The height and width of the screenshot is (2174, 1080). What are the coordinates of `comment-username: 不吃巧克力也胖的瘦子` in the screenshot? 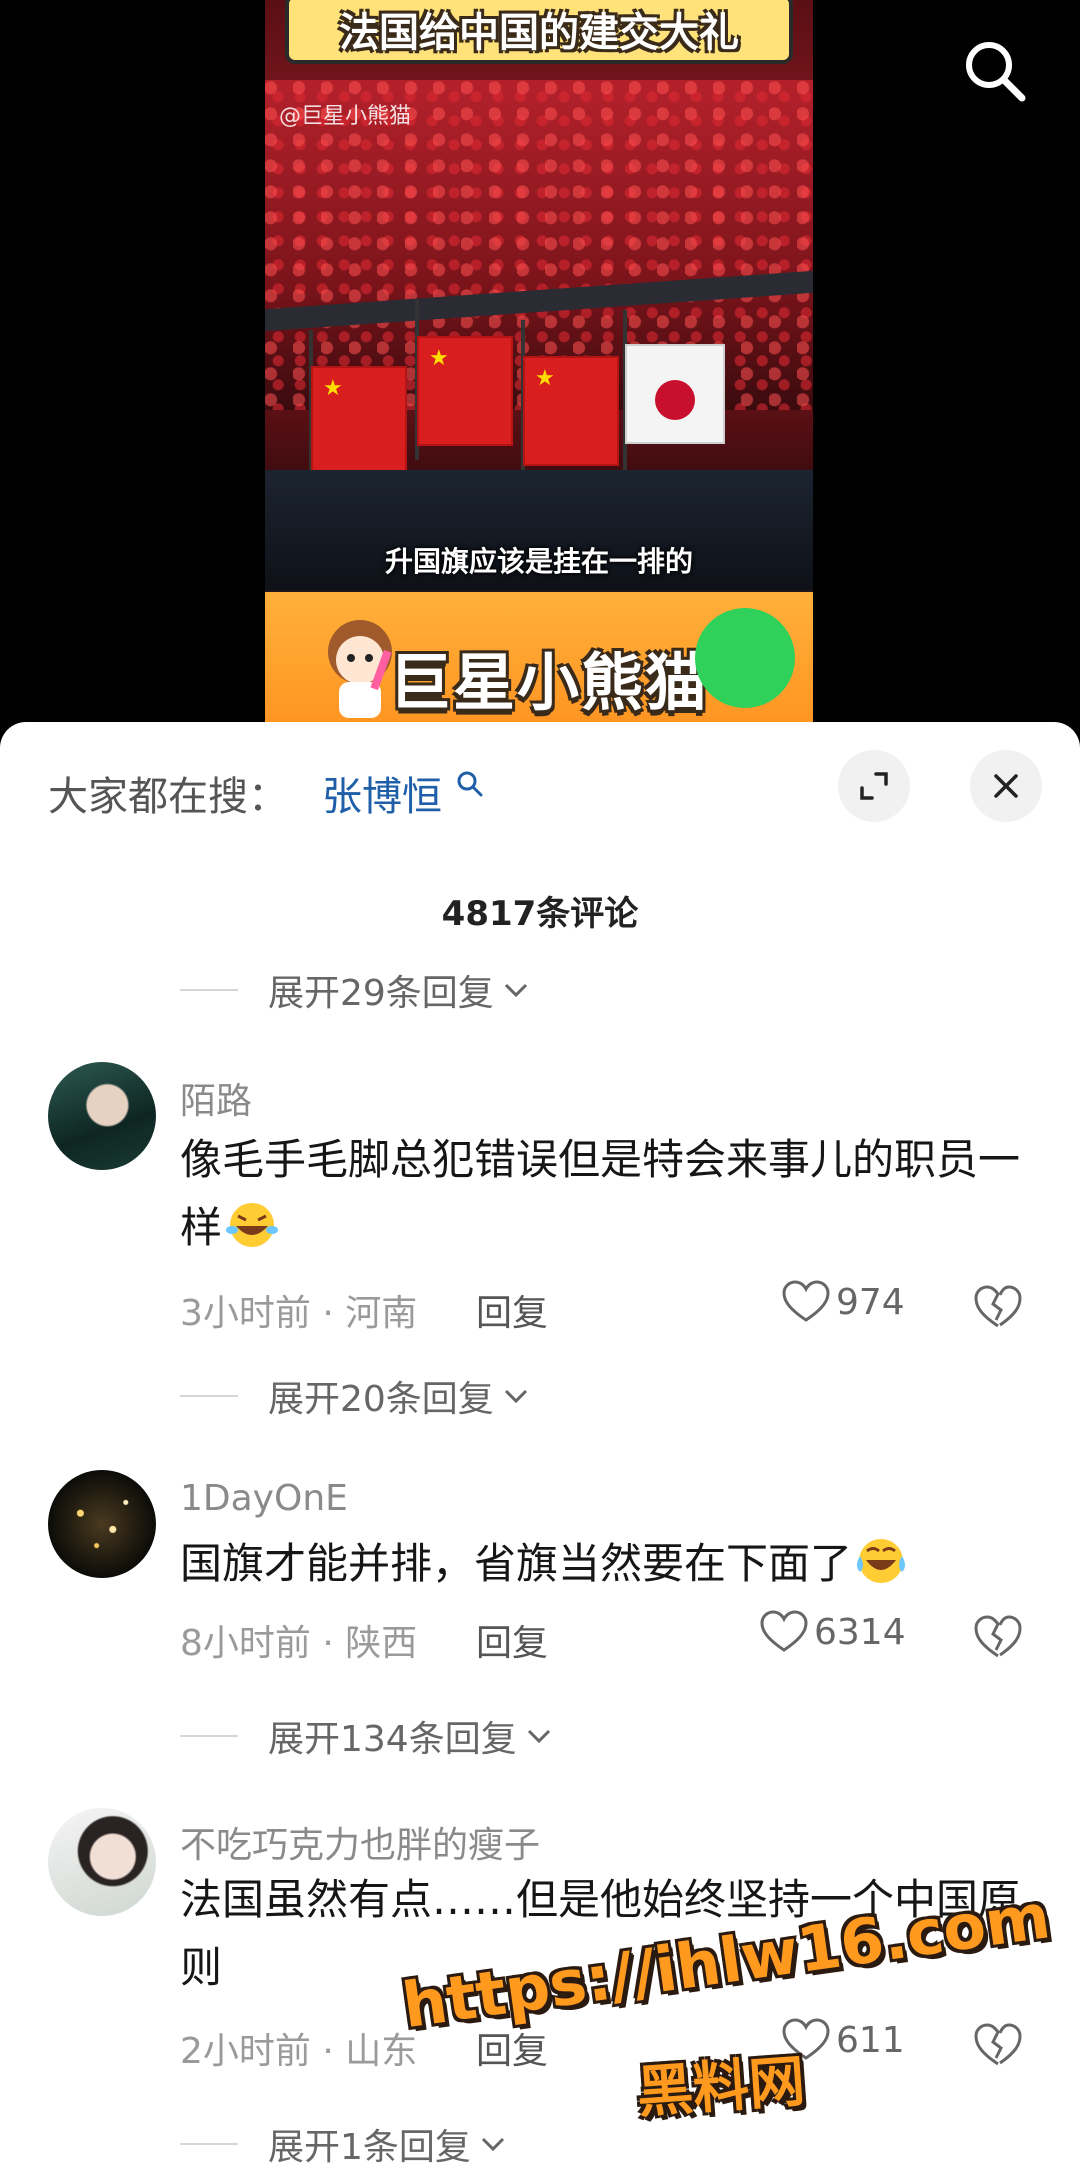 It's located at (360, 1842).